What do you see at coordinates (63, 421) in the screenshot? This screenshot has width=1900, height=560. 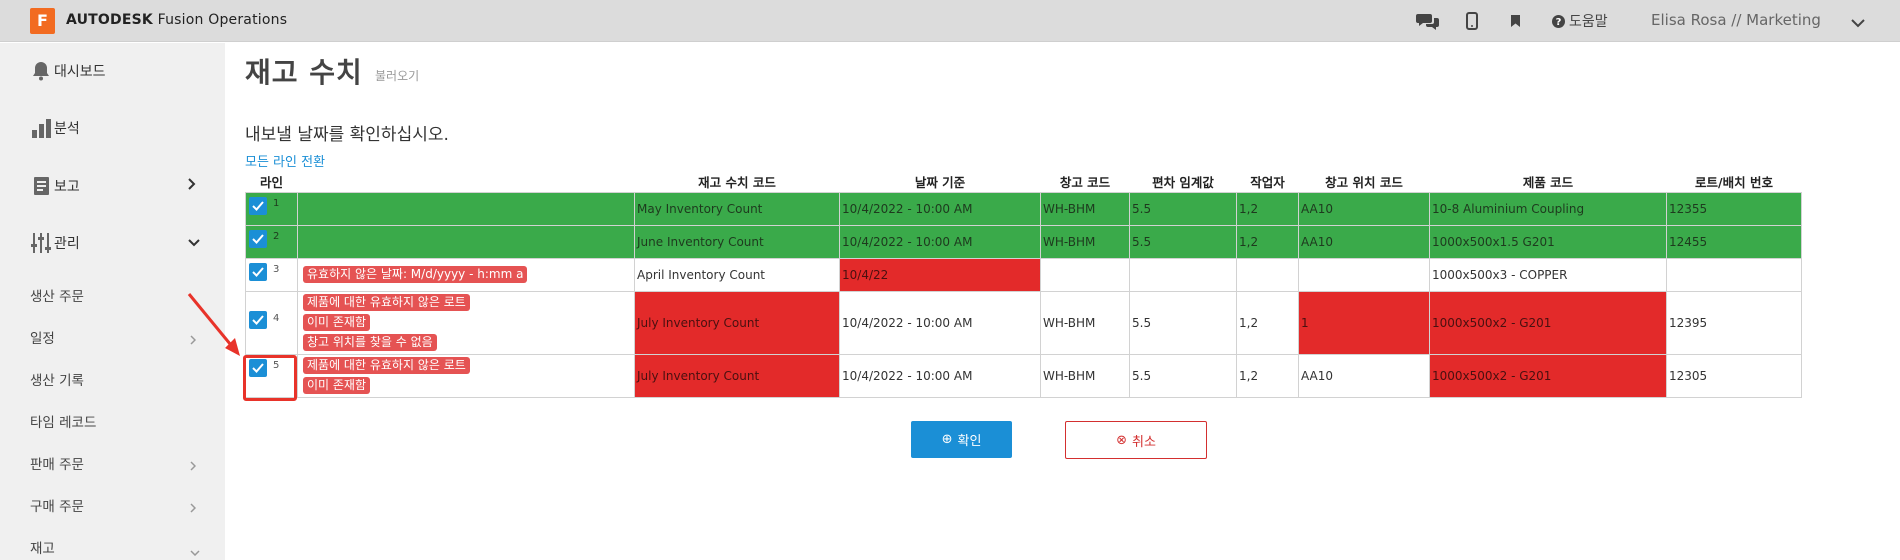 I see `sidebar-subitem-time-records: 타임 레코드` at bounding box center [63, 421].